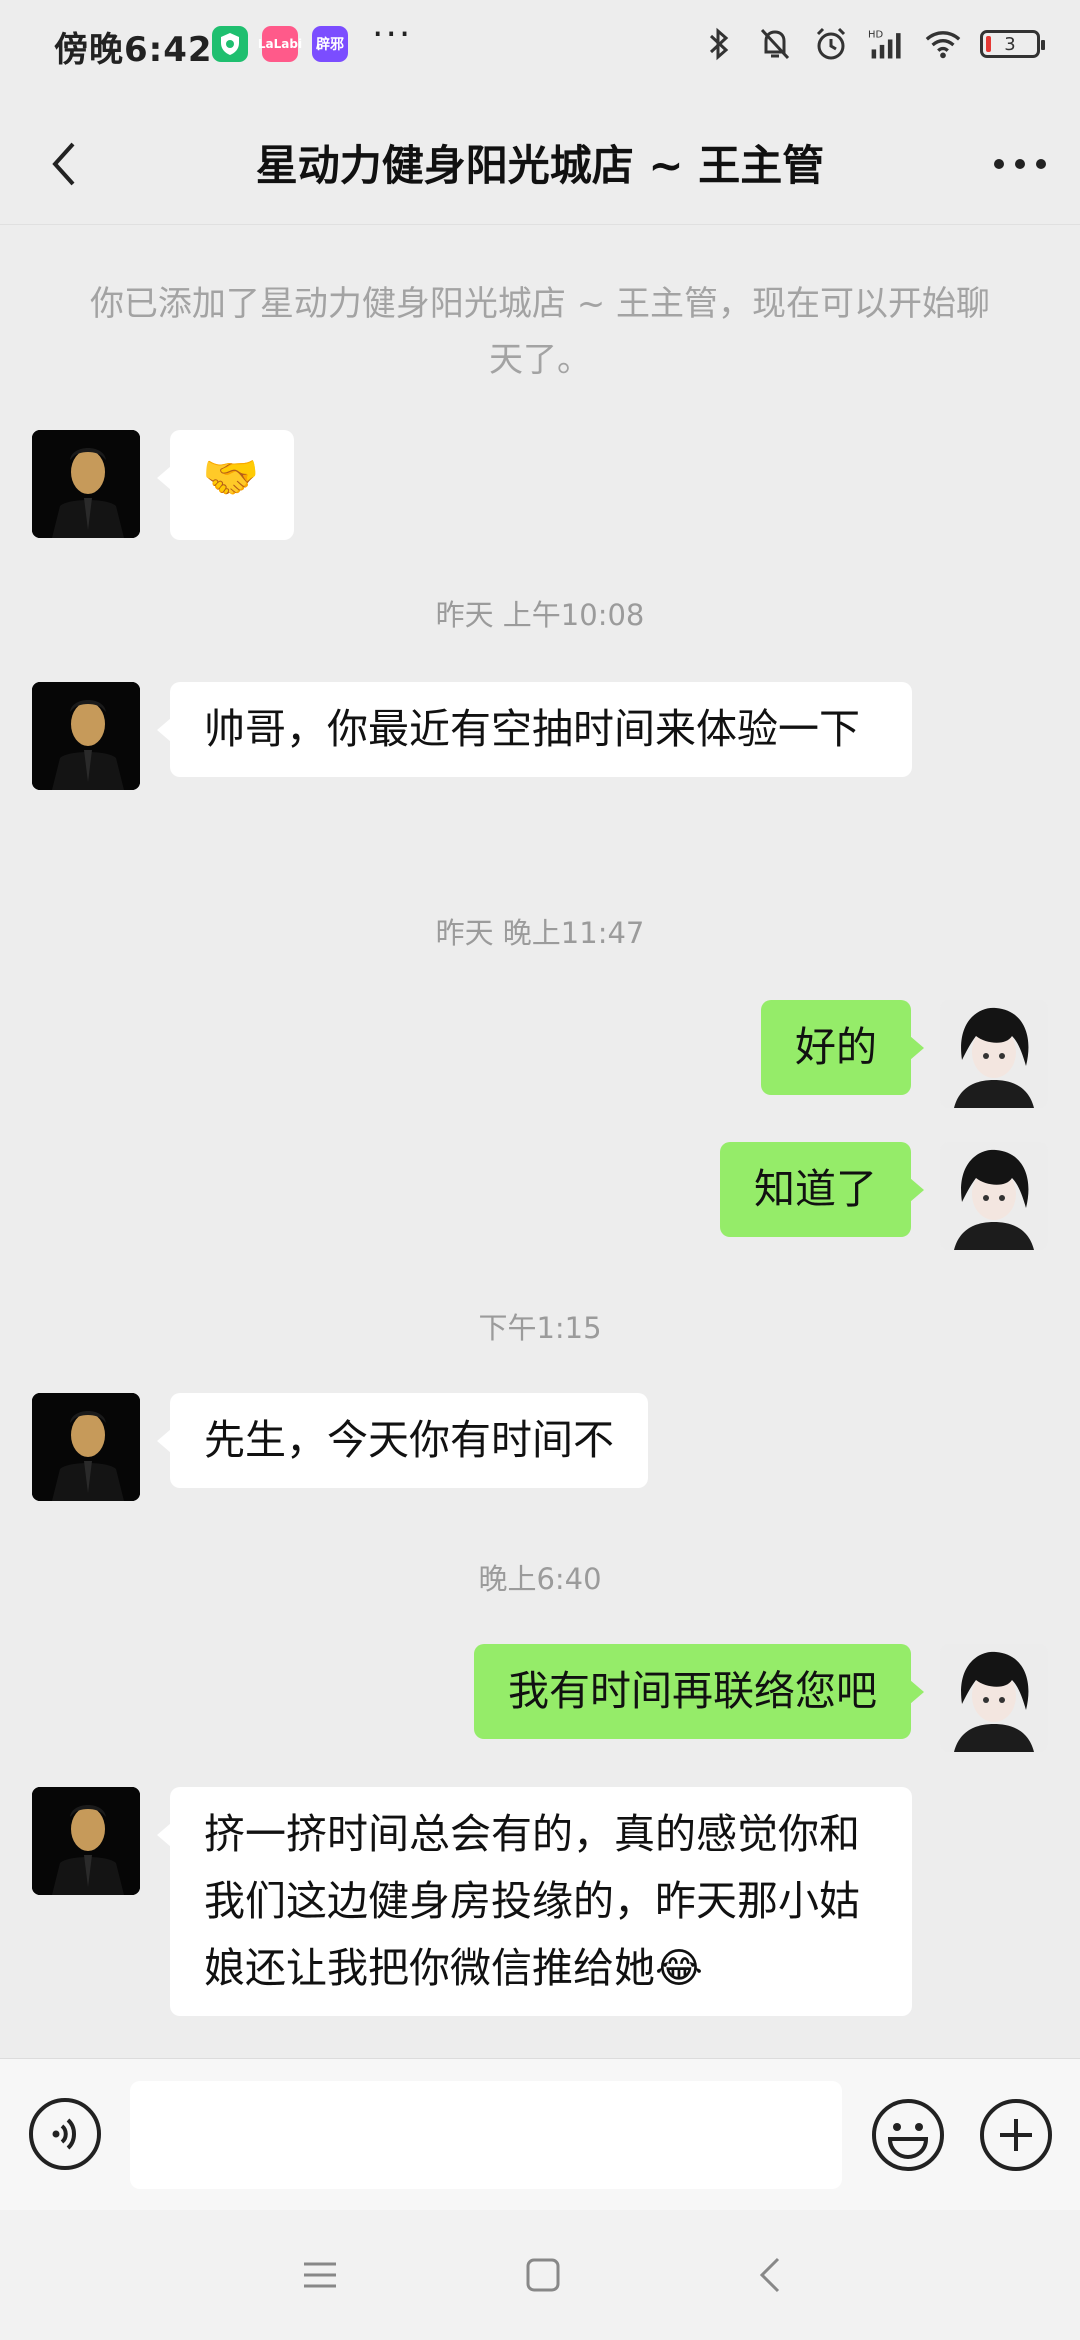  I want to click on home-nav-button, so click(543, 2275).